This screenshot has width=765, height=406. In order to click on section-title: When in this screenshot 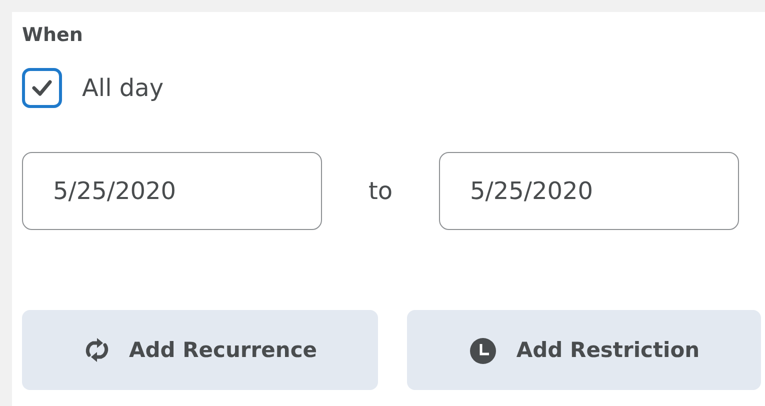, I will do `click(53, 35)`.